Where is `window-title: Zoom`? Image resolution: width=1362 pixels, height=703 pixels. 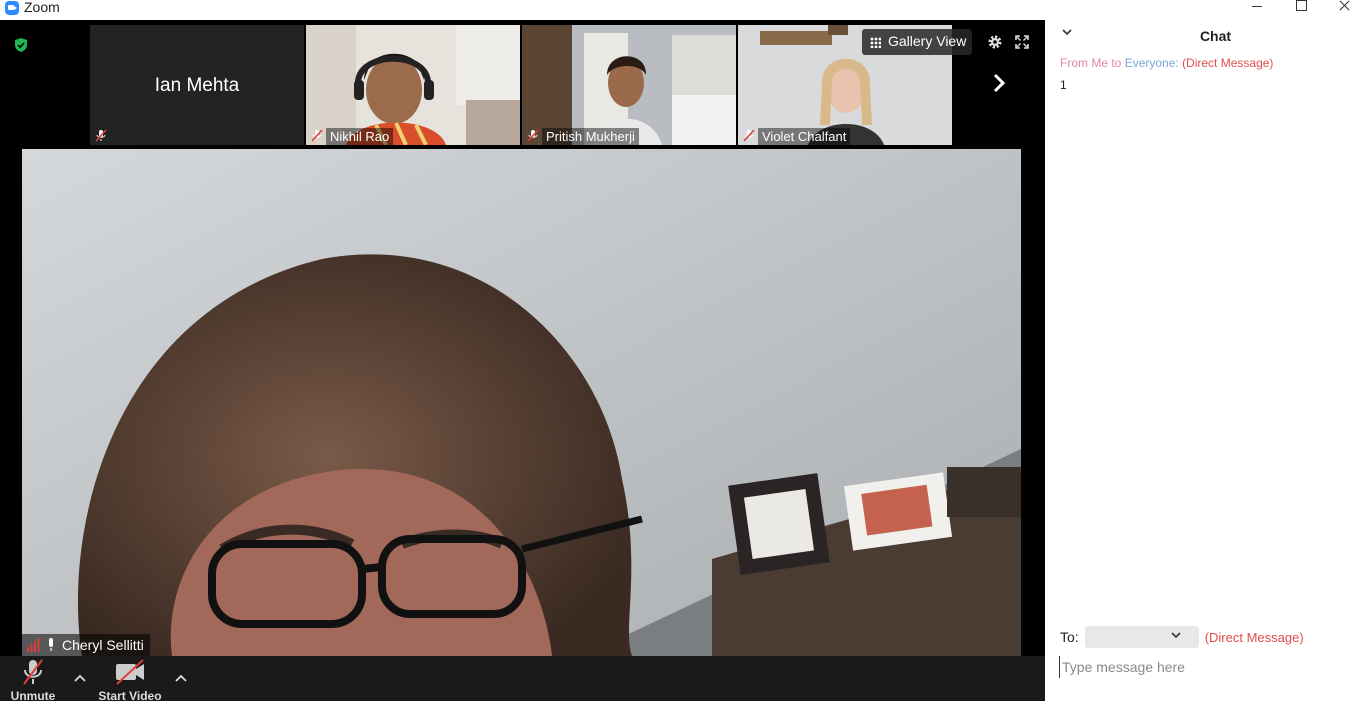 window-title: Zoom is located at coordinates (42, 7).